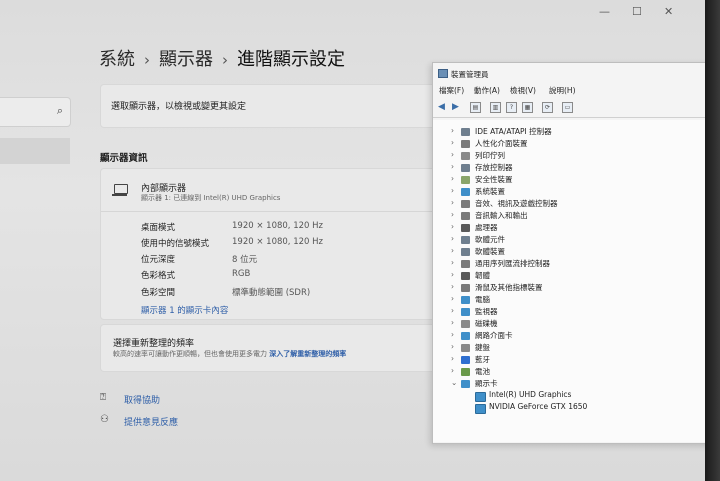 This screenshot has height=481, width=720. I want to click on menu-action: 動作(A), so click(487, 90).